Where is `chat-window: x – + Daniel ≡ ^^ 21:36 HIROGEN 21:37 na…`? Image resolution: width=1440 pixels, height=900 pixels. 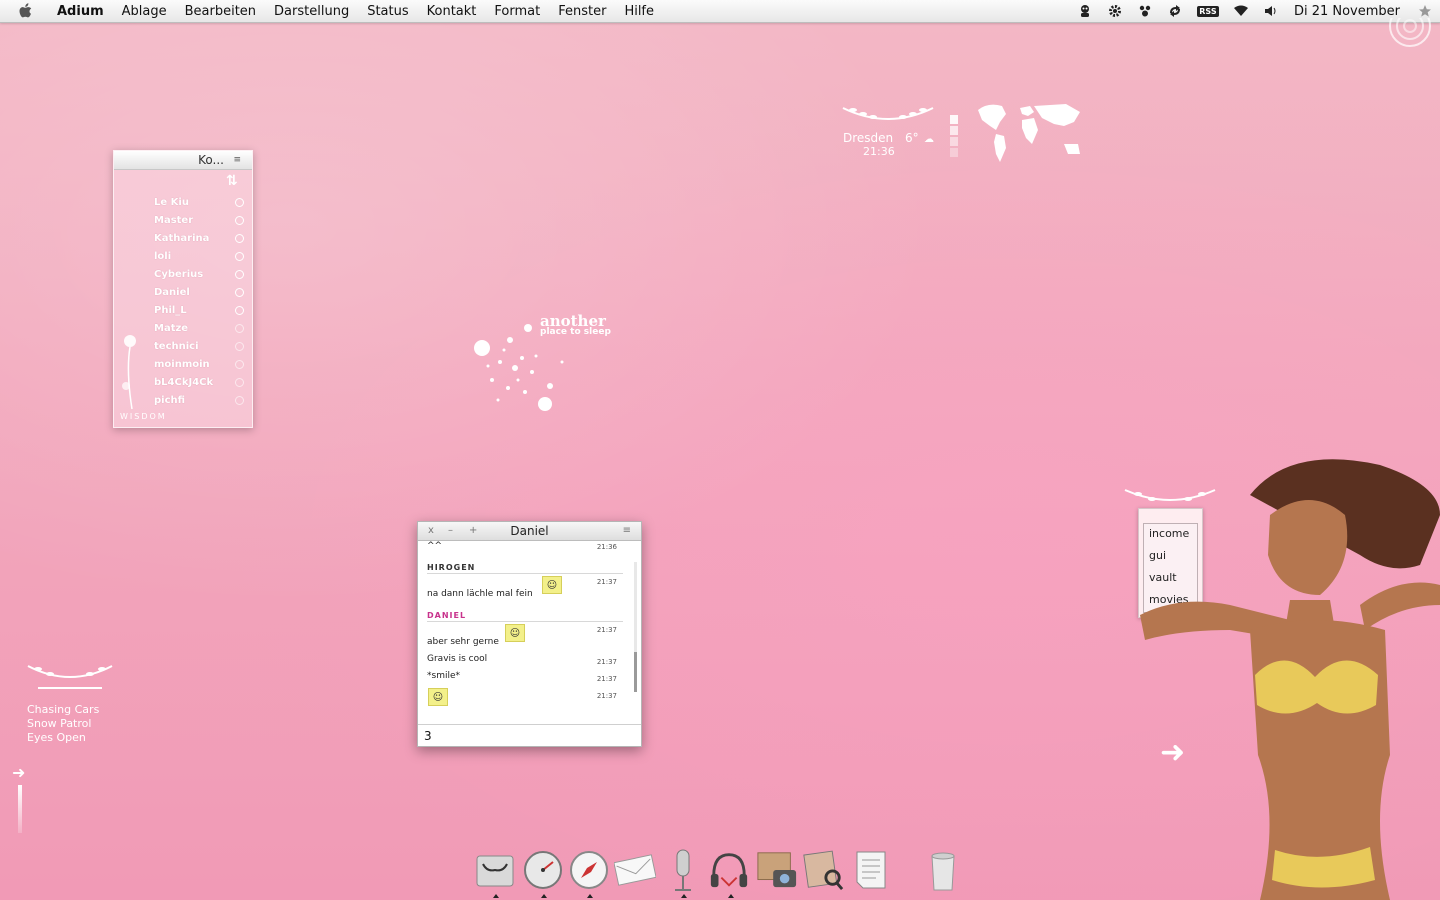
chat-window: x – + Daniel ≡ ^^ 21:36 HIROGEN 21:37 na… is located at coordinates (529, 634).